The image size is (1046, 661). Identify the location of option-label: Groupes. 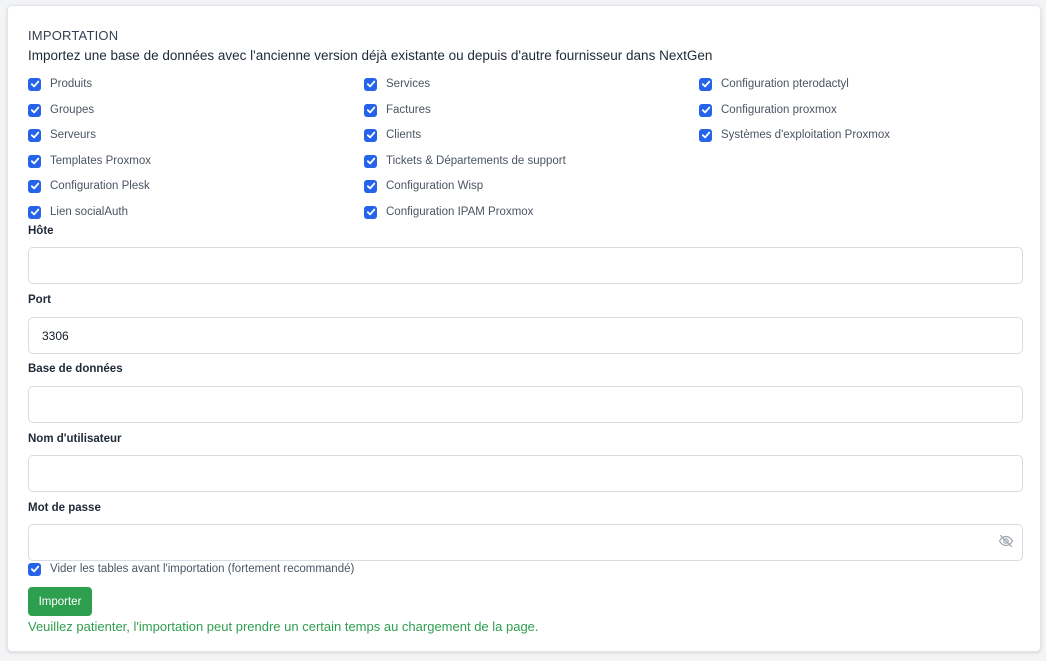
(72, 110).